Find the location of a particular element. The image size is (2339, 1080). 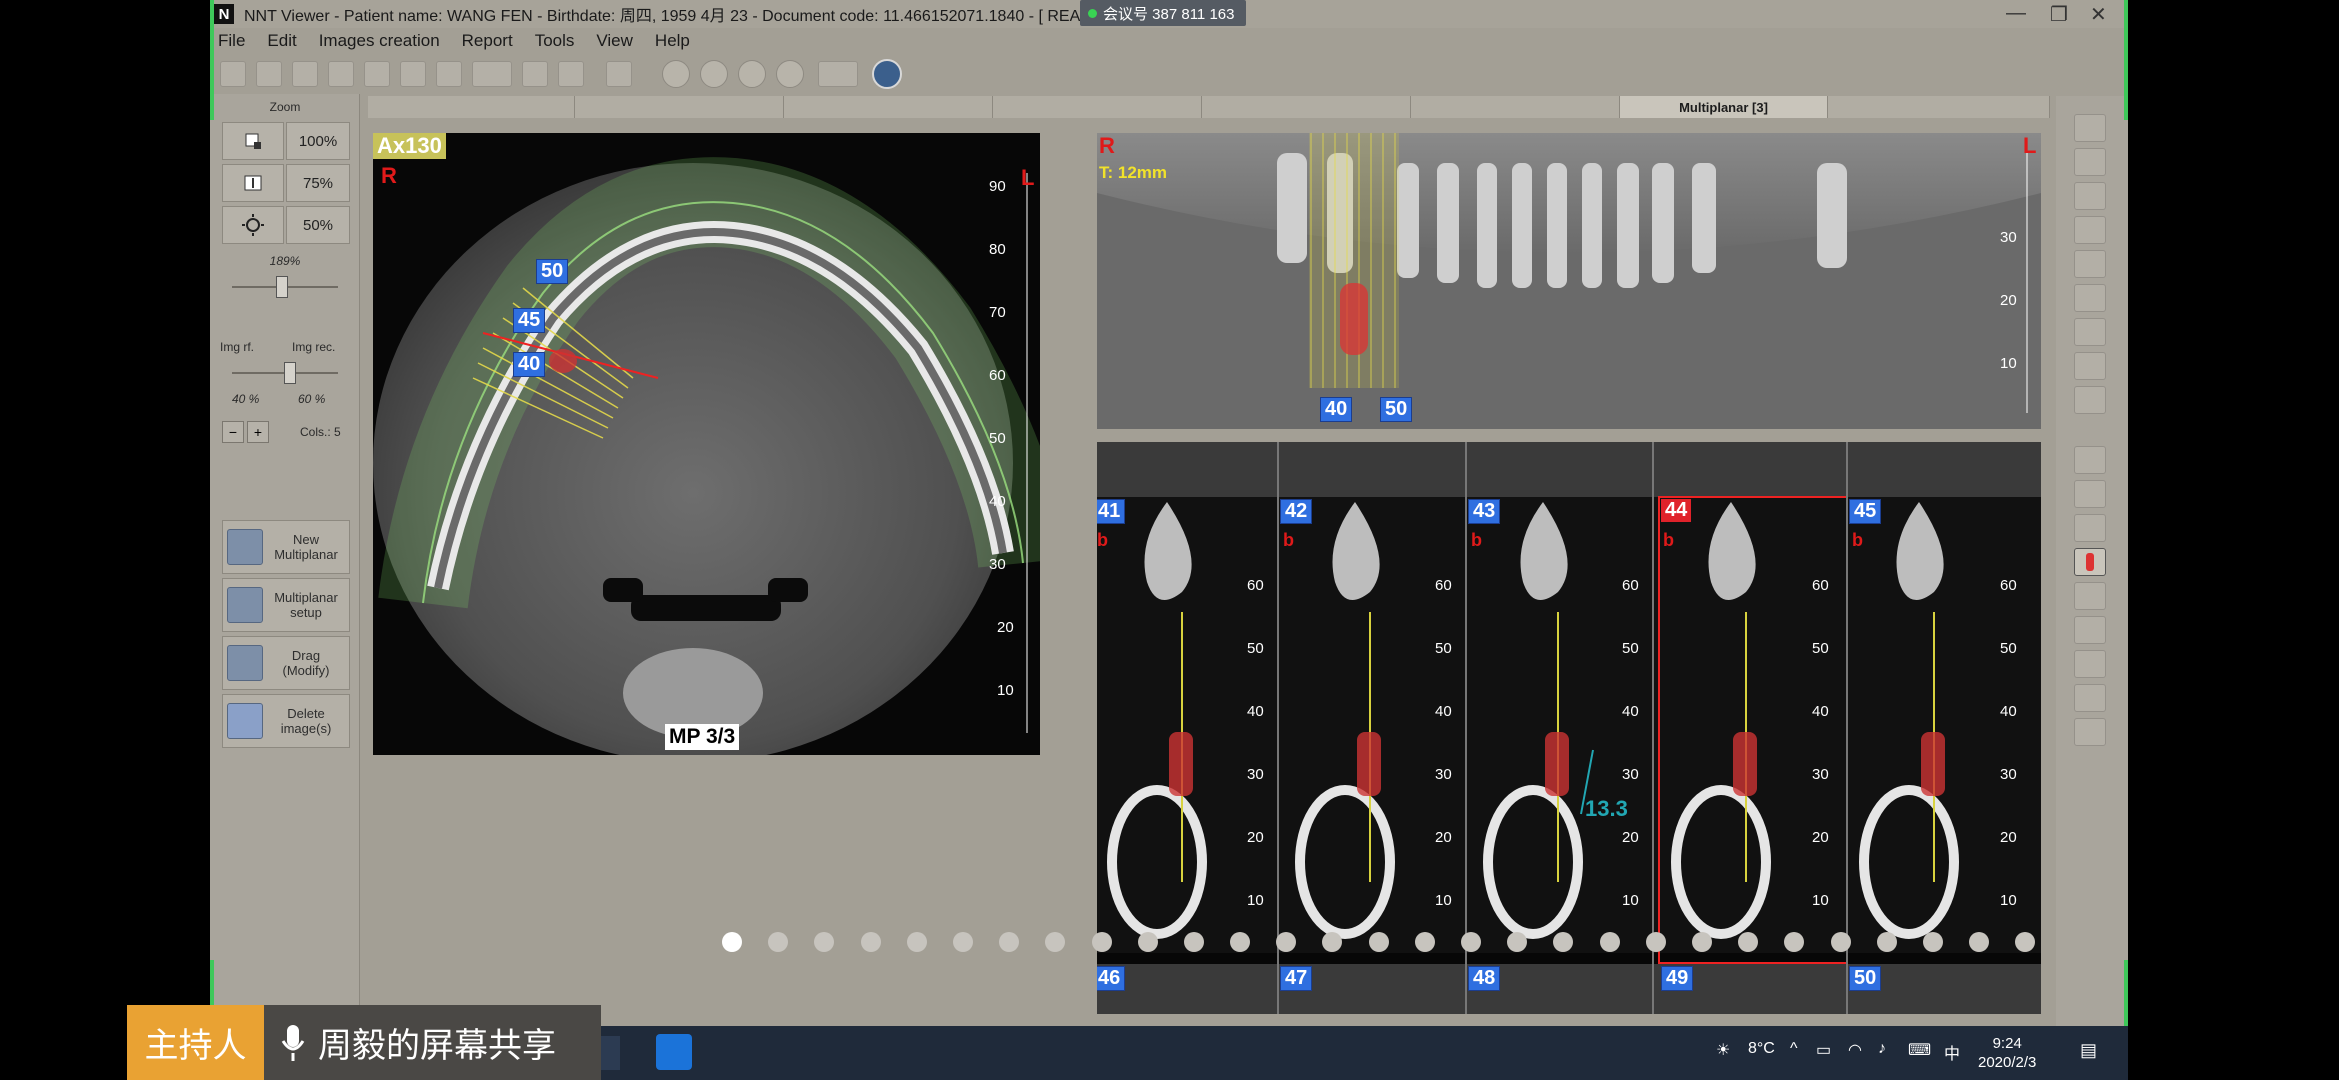

cross-tag-44-selected: 44 is located at coordinates (1676, 510).